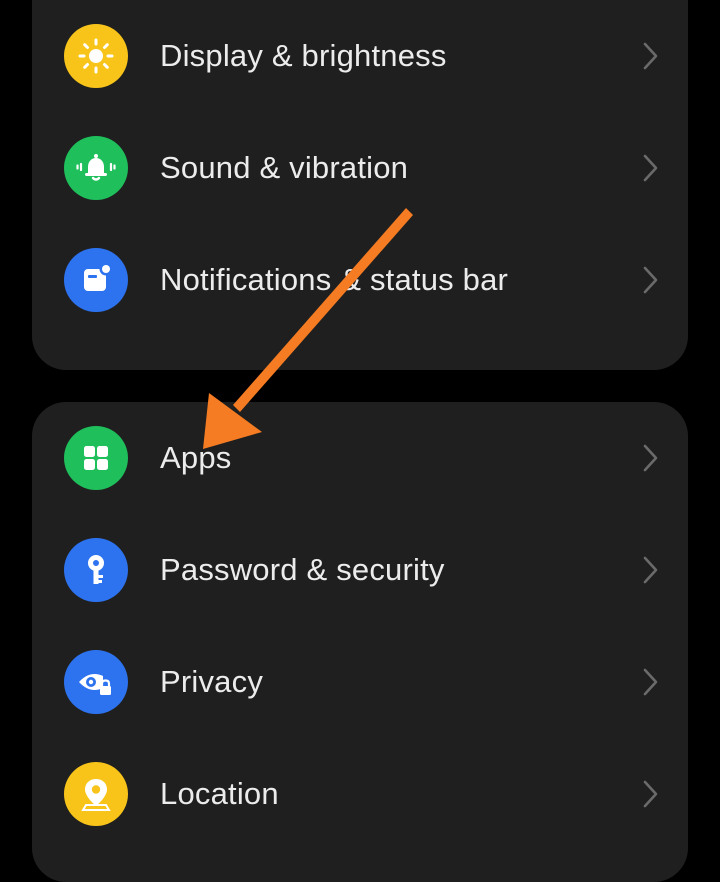 This screenshot has width=720, height=882. Describe the element at coordinates (360, 794) in the screenshot. I see `settings-item-location: Location` at that location.